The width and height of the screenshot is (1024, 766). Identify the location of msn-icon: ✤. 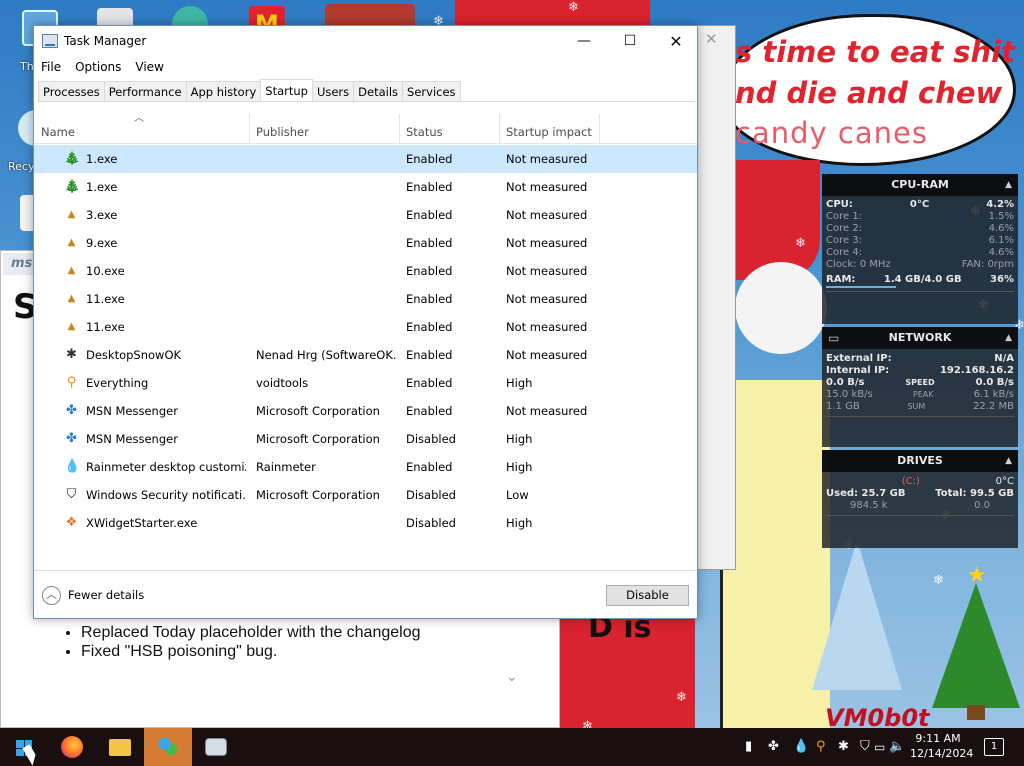
(71, 438).